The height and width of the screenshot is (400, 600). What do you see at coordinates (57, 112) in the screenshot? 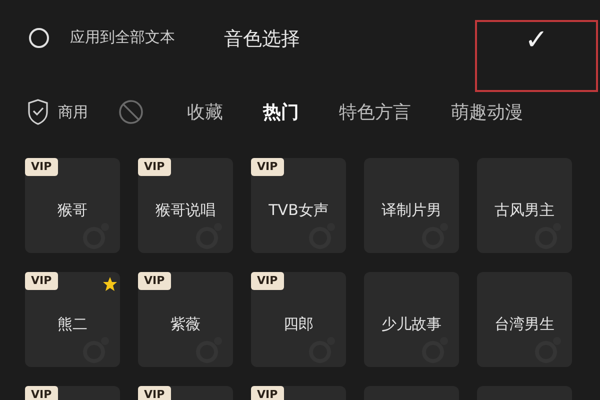
I see `commercial-filter: 商用` at bounding box center [57, 112].